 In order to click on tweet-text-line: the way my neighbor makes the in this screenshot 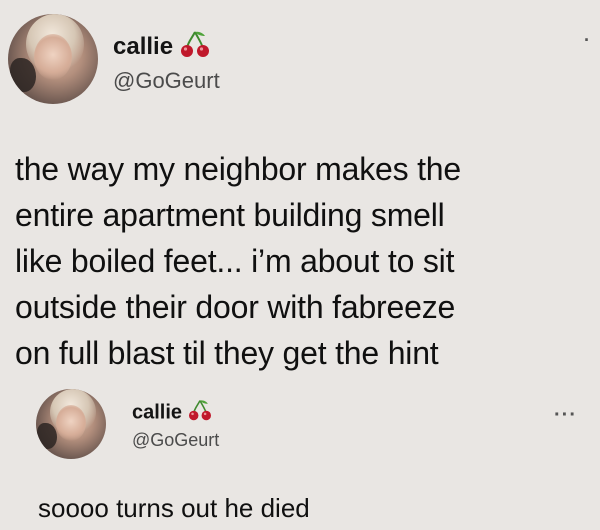, I will do `click(238, 169)`.